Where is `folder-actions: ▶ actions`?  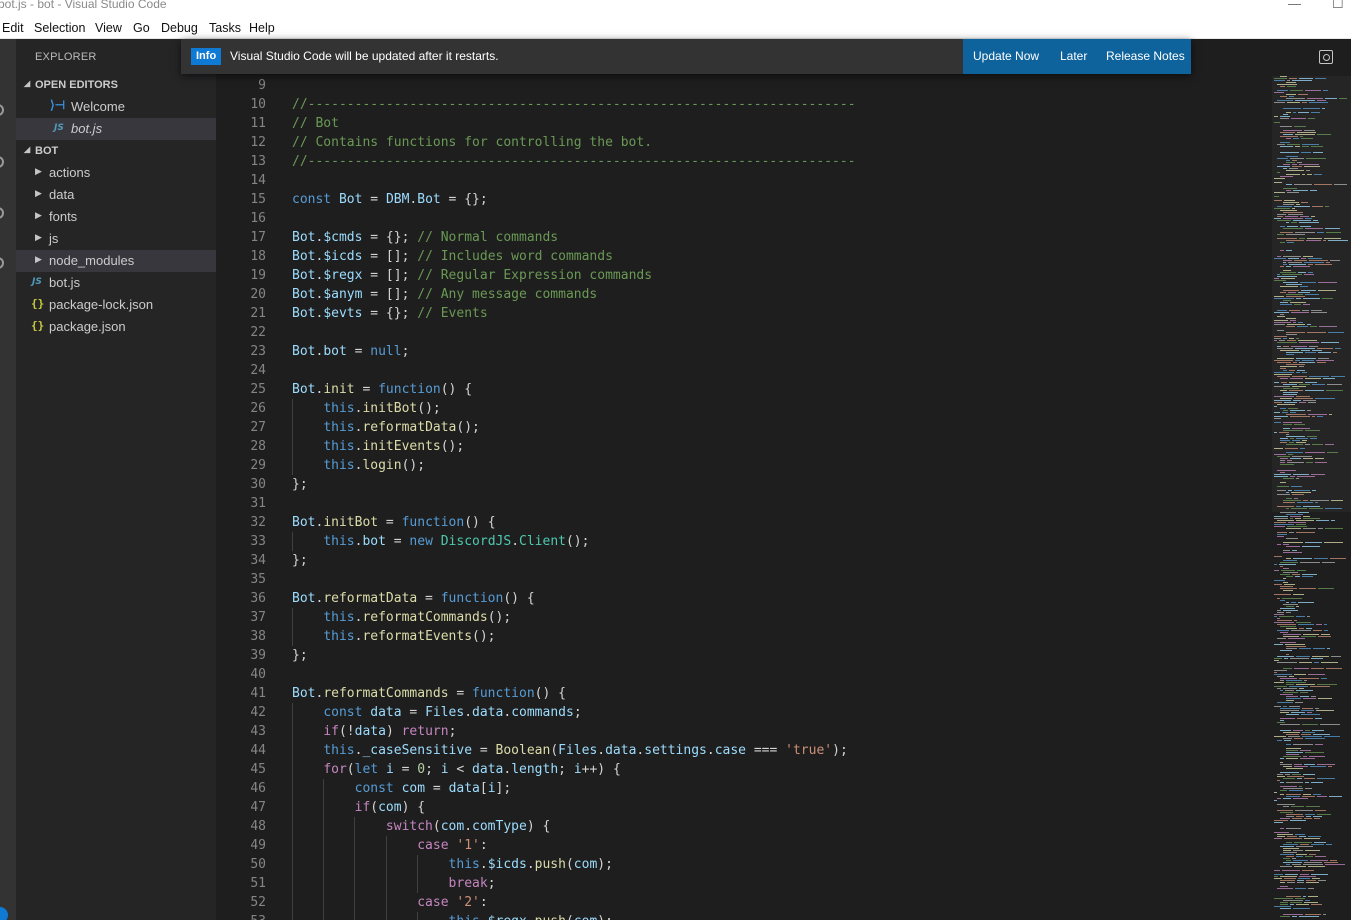 folder-actions: ▶ actions is located at coordinates (116, 173).